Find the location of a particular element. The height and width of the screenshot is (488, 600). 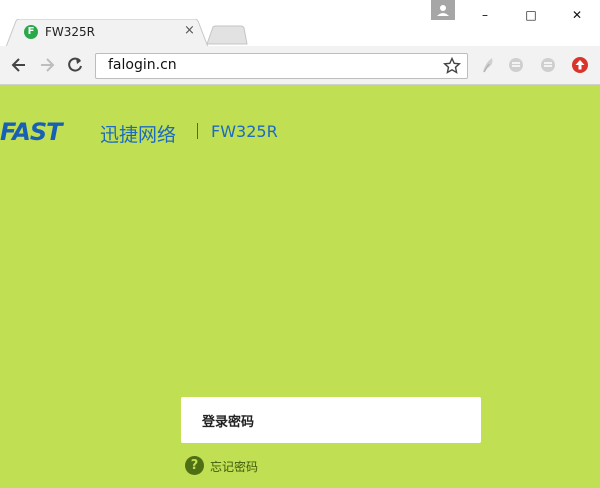

new-tab-button is located at coordinates (227, 35).